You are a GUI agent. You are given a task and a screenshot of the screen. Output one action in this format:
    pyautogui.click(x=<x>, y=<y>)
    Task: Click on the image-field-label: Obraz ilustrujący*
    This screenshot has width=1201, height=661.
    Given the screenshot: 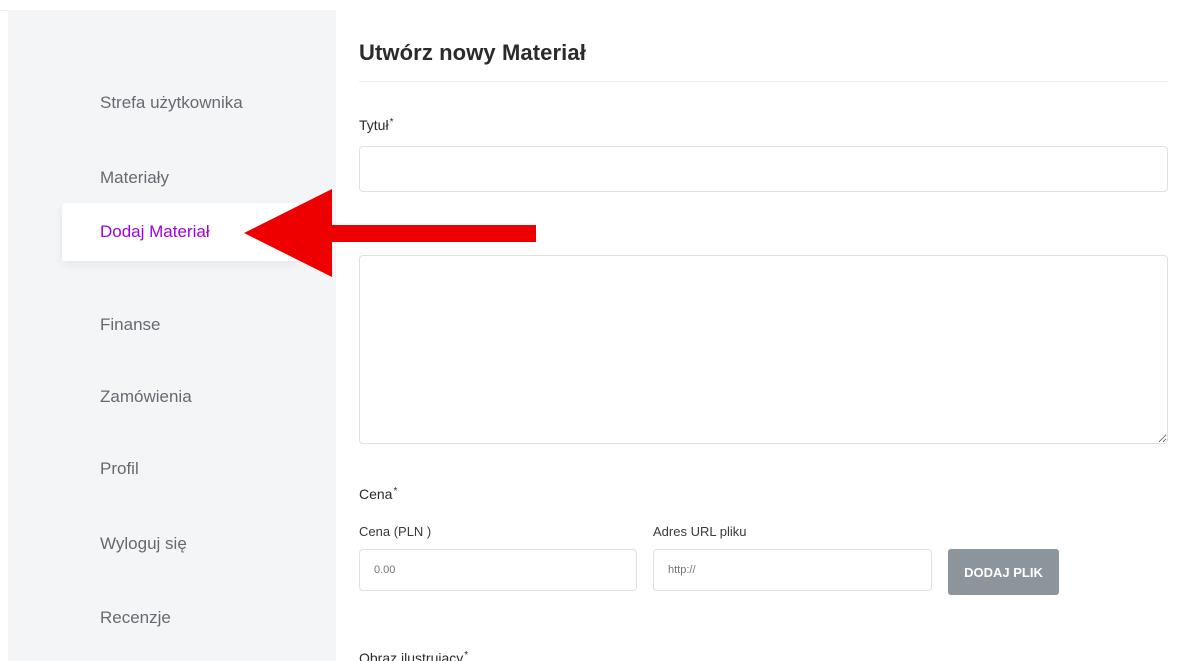 What is the action you would take?
    pyautogui.click(x=413, y=655)
    